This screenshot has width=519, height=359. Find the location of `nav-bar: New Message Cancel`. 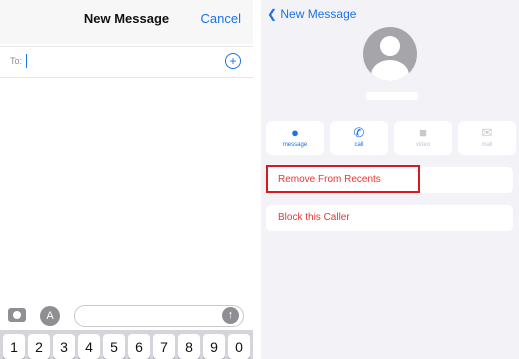

nav-bar: New Message Cancel is located at coordinates (126, 22).